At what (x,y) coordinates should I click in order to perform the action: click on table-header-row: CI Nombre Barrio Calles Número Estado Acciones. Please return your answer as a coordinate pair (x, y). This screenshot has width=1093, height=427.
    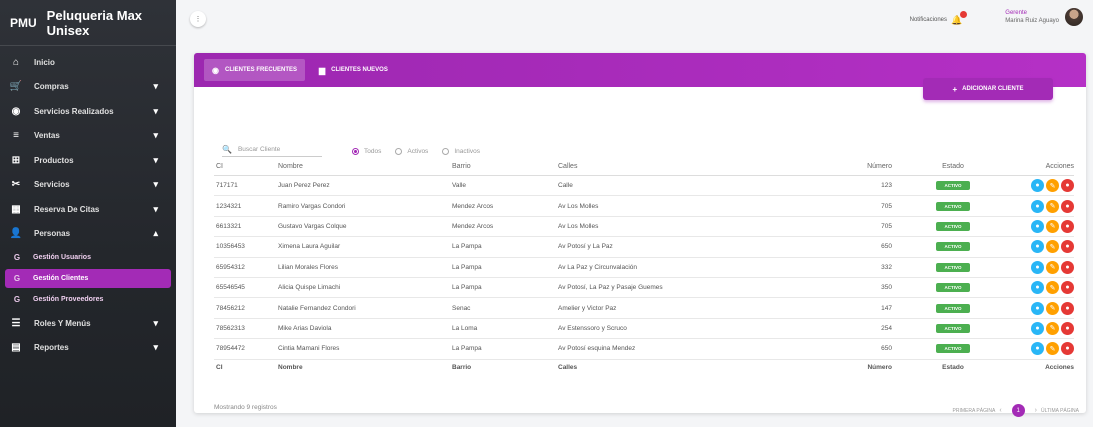
    Looking at the image, I should click on (644, 167).